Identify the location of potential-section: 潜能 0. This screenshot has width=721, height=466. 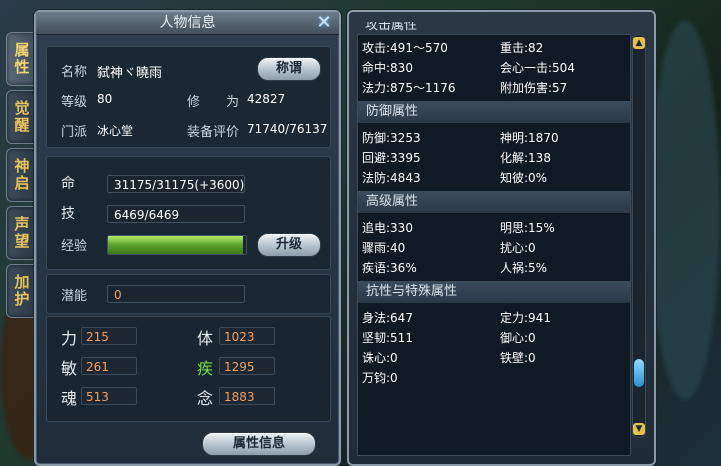
(188, 294).